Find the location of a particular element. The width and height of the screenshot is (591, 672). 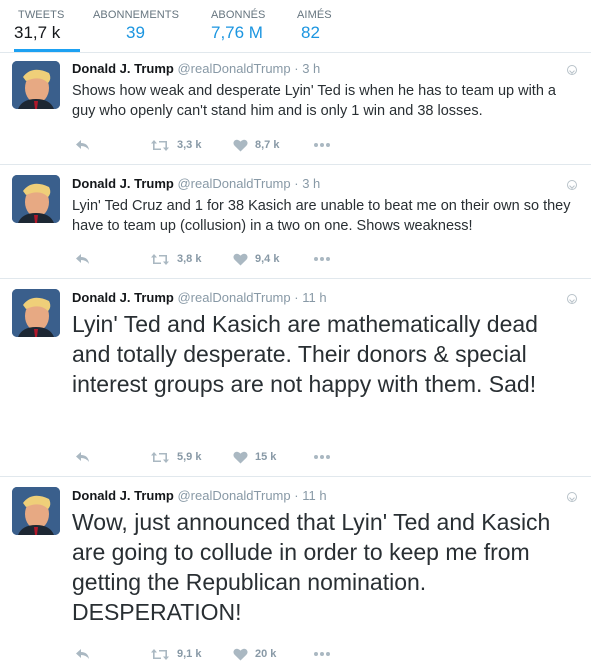

retweet-button: 3,3 k is located at coordinates (175, 145).